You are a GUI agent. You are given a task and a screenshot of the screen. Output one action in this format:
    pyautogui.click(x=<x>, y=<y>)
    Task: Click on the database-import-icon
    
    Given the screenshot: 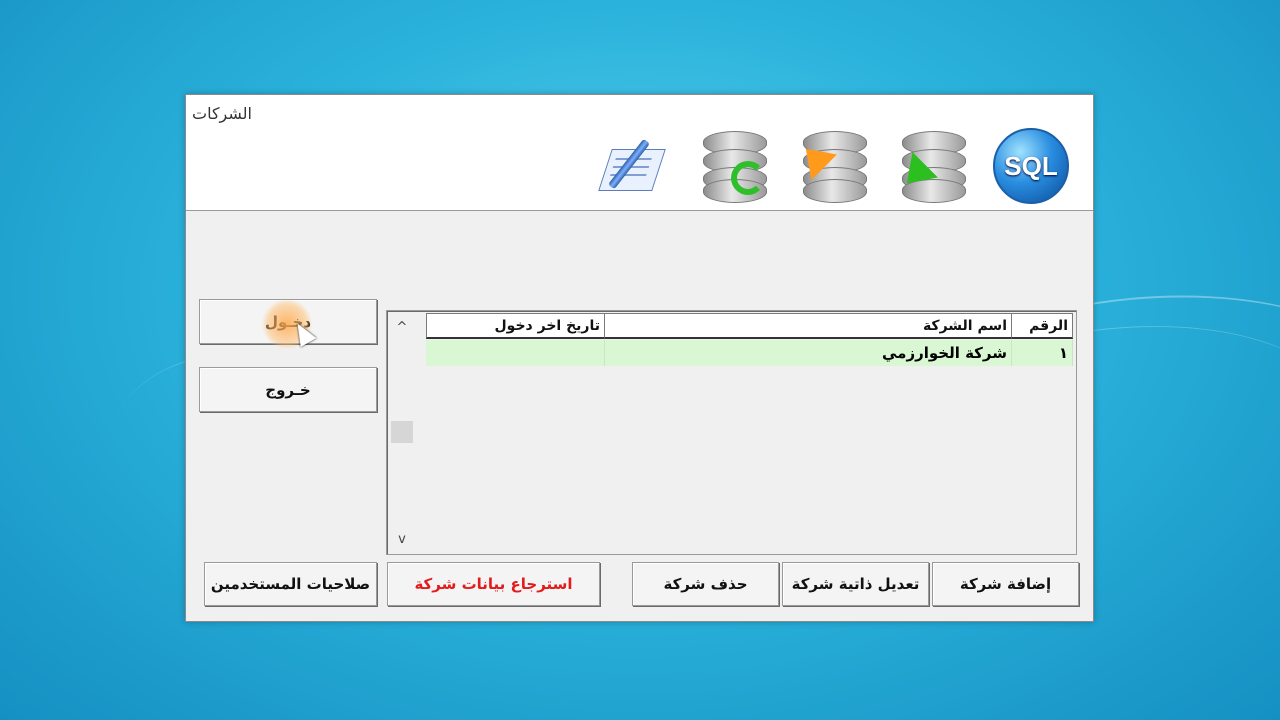 What is the action you would take?
    pyautogui.click(x=932, y=166)
    